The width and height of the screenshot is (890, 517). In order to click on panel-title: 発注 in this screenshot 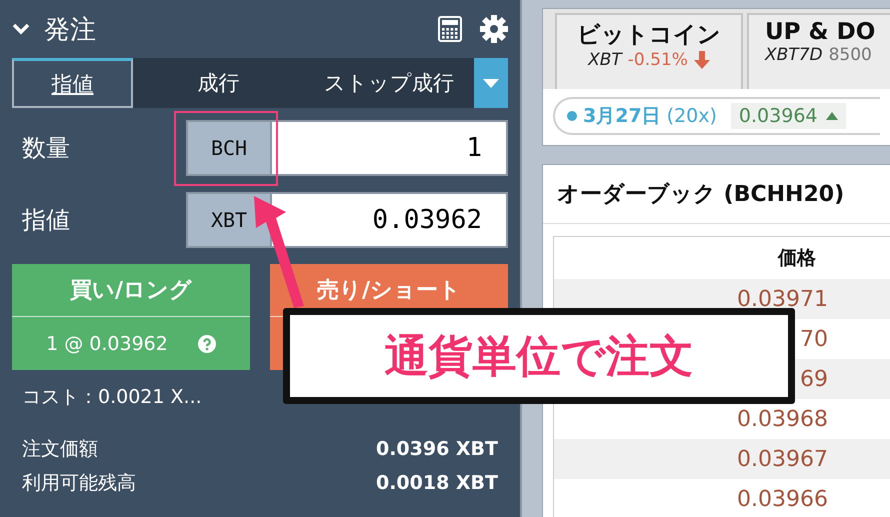, I will do `click(70, 30)`.